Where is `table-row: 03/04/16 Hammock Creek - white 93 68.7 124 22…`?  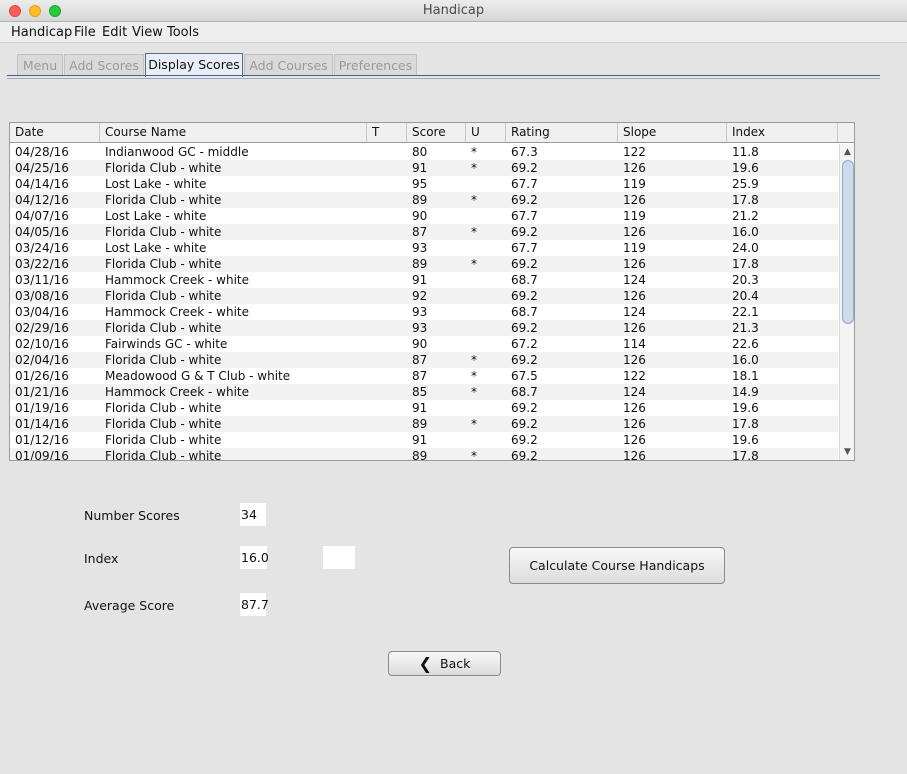
table-row: 03/04/16 Hammock Creek - white 93 68.7 124 22… is located at coordinates (424, 312).